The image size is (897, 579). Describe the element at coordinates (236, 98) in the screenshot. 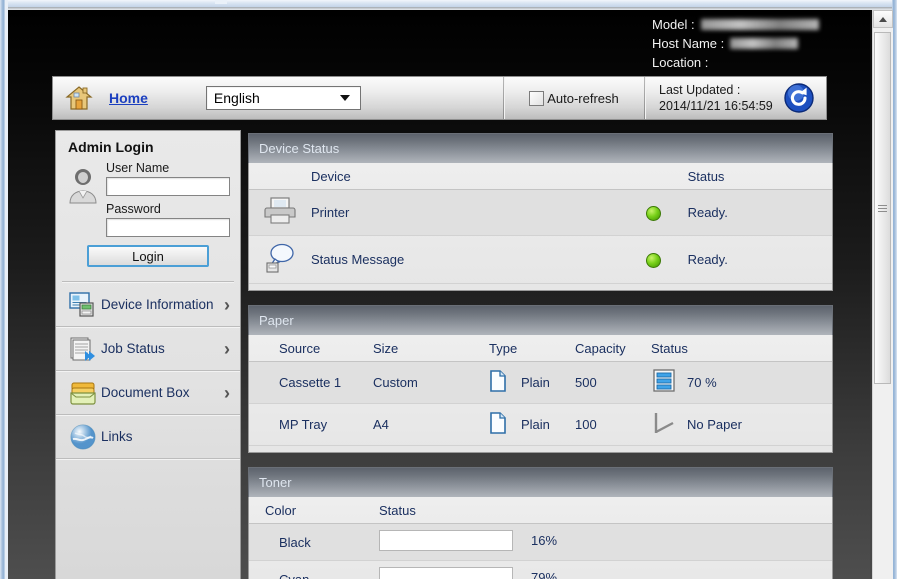

I see `language-select-value: English` at that location.